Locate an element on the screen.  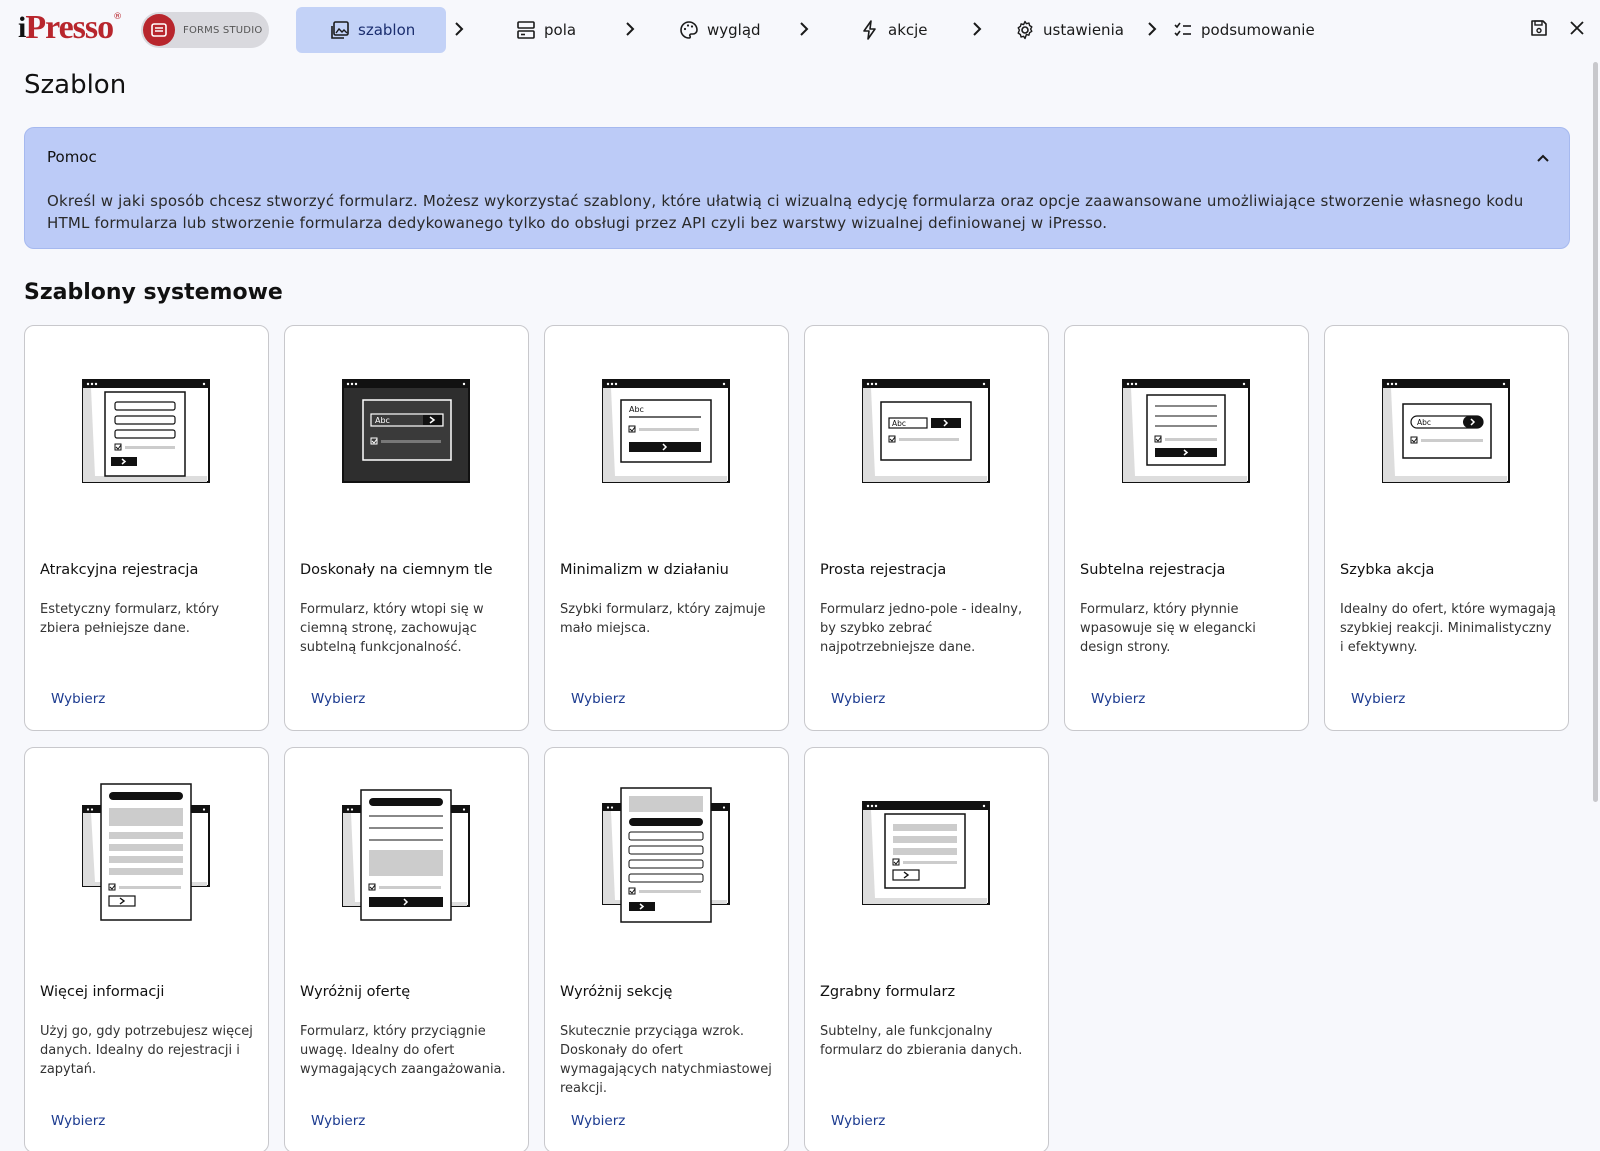
forms-studio-icon is located at coordinates (159, 30).